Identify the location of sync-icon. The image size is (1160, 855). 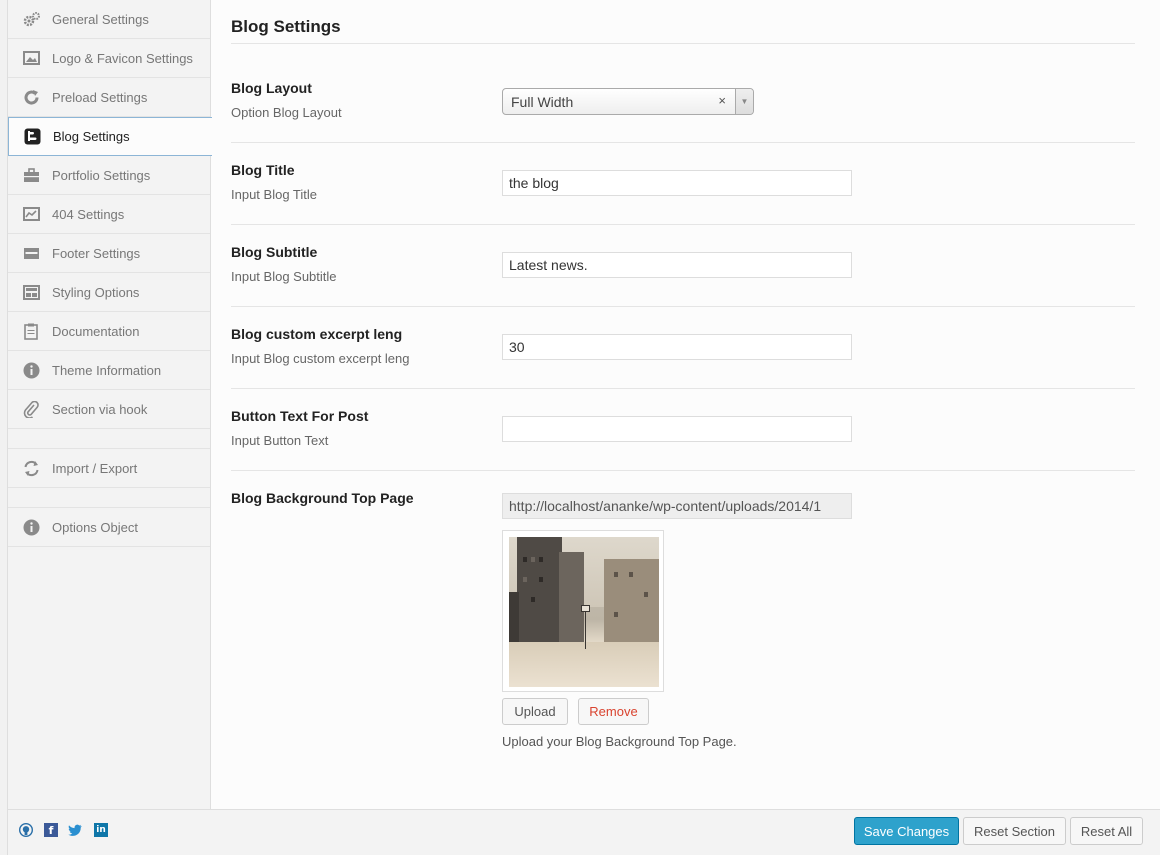
(31, 468).